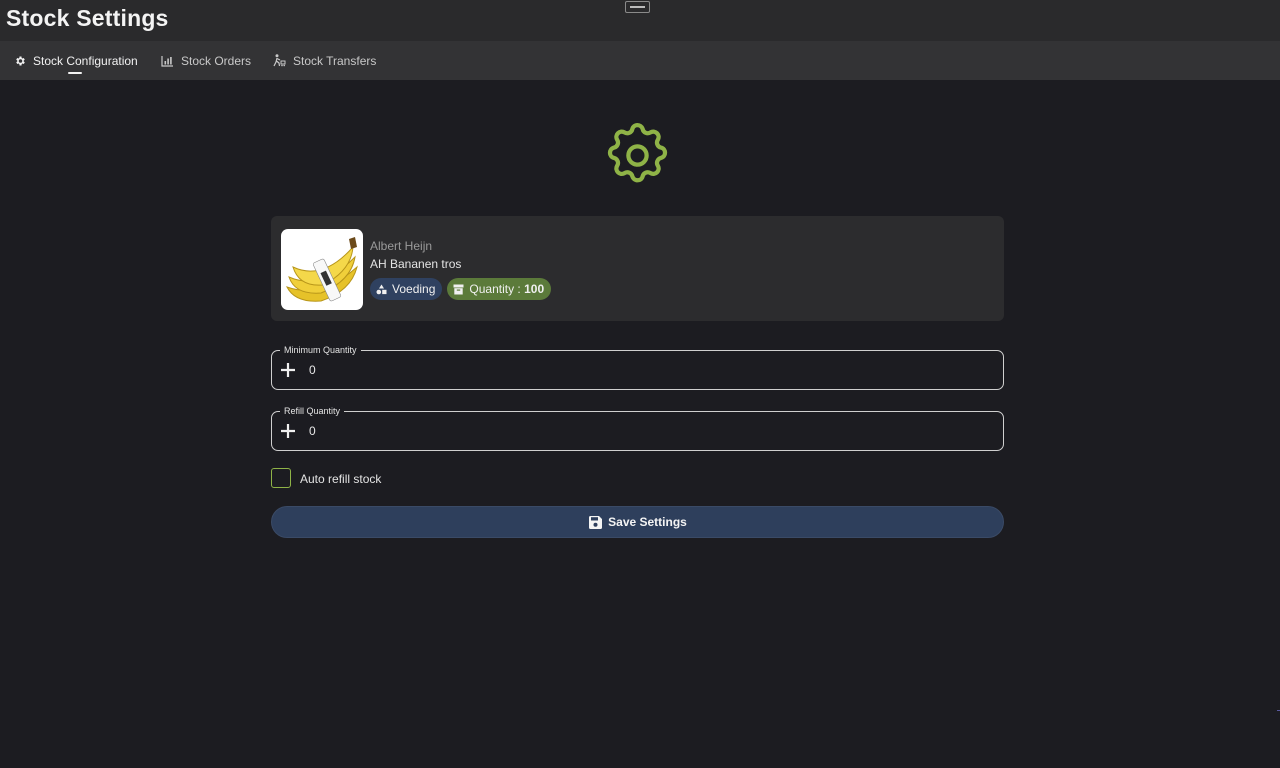  Describe the element at coordinates (497, 289) in the screenshot. I see `quantity-label: Quantity :` at that location.